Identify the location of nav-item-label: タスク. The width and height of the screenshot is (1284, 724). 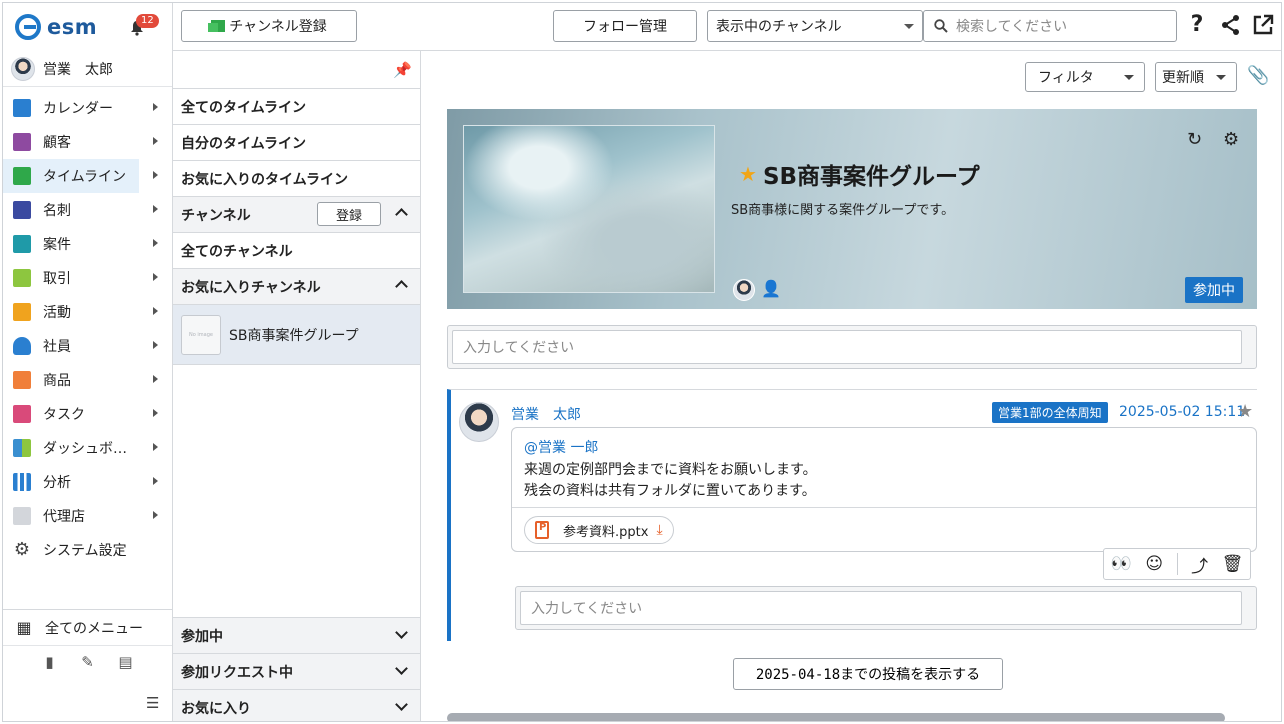
(64, 415).